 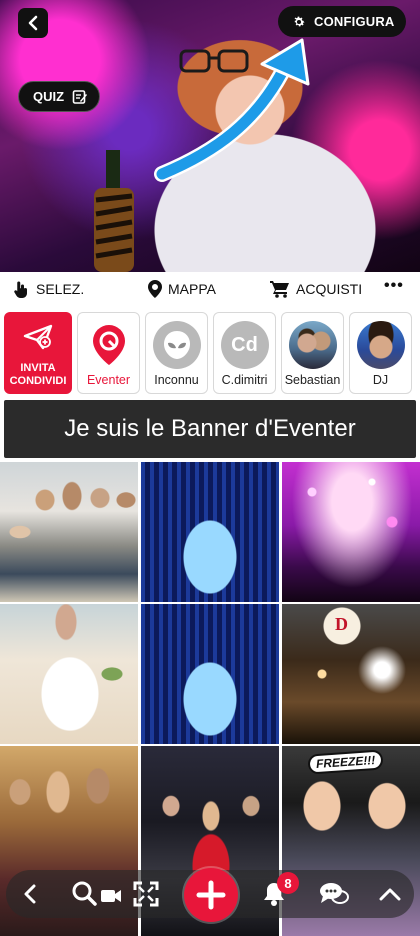 What do you see at coordinates (312, 380) in the screenshot?
I see `contact-name: Sebastian` at bounding box center [312, 380].